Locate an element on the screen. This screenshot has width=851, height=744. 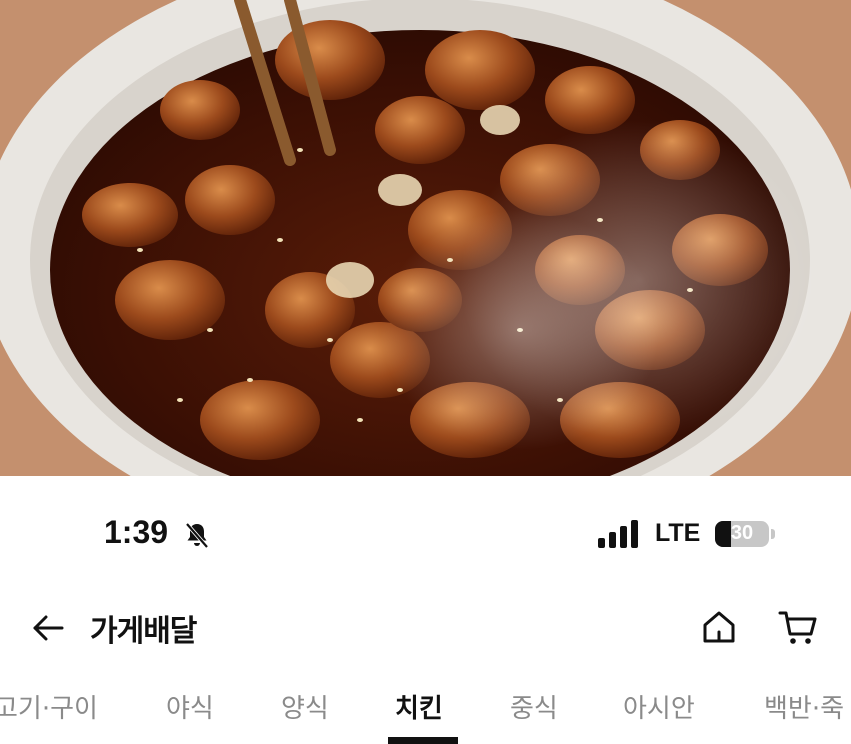
tab-meat-grill: 고기·구이 is located at coordinates (49, 706).